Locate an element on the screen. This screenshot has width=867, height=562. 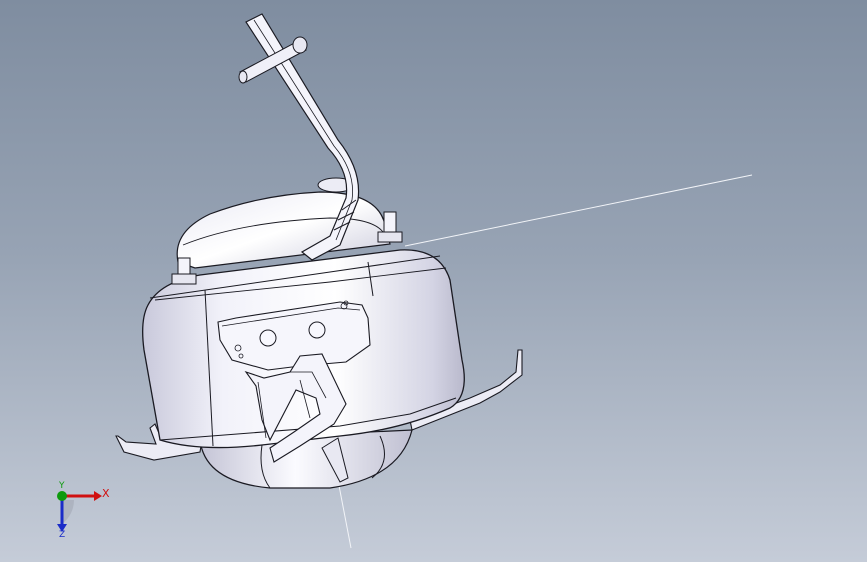
z-axis-label: Z is located at coordinates (62, 535).